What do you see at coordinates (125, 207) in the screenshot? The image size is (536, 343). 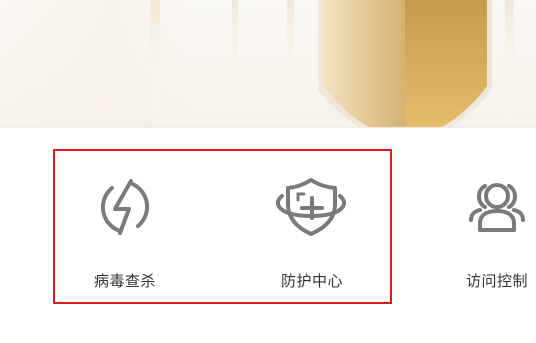 I see `lightning-circle-icon` at bounding box center [125, 207].